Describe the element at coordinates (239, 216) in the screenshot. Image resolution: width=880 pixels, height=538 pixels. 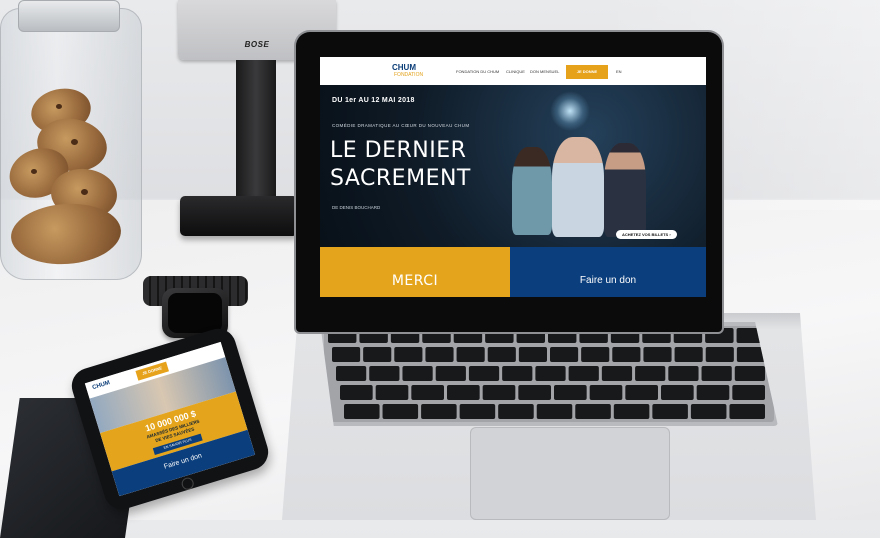
I see `speaker-base` at that location.